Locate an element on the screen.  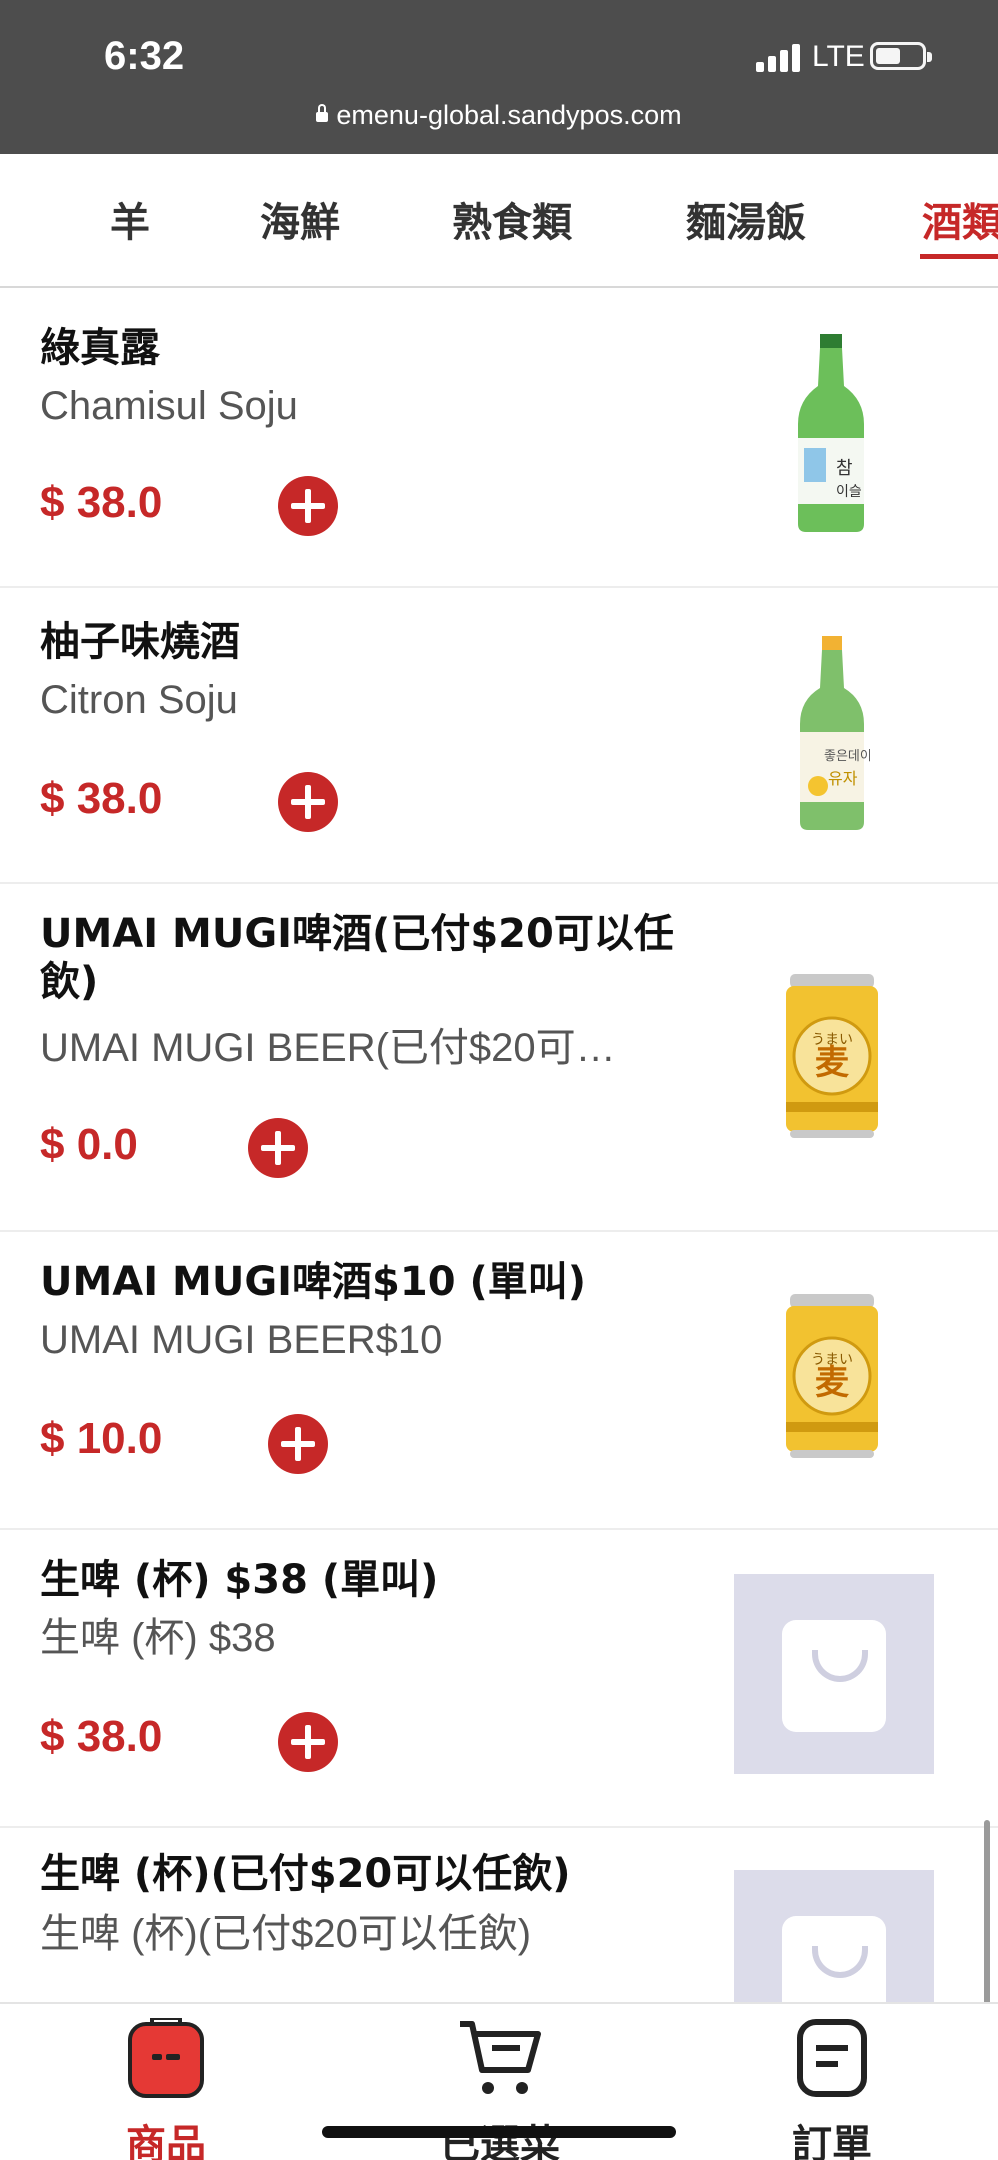
cart-icon is located at coordinates (500, 2057).